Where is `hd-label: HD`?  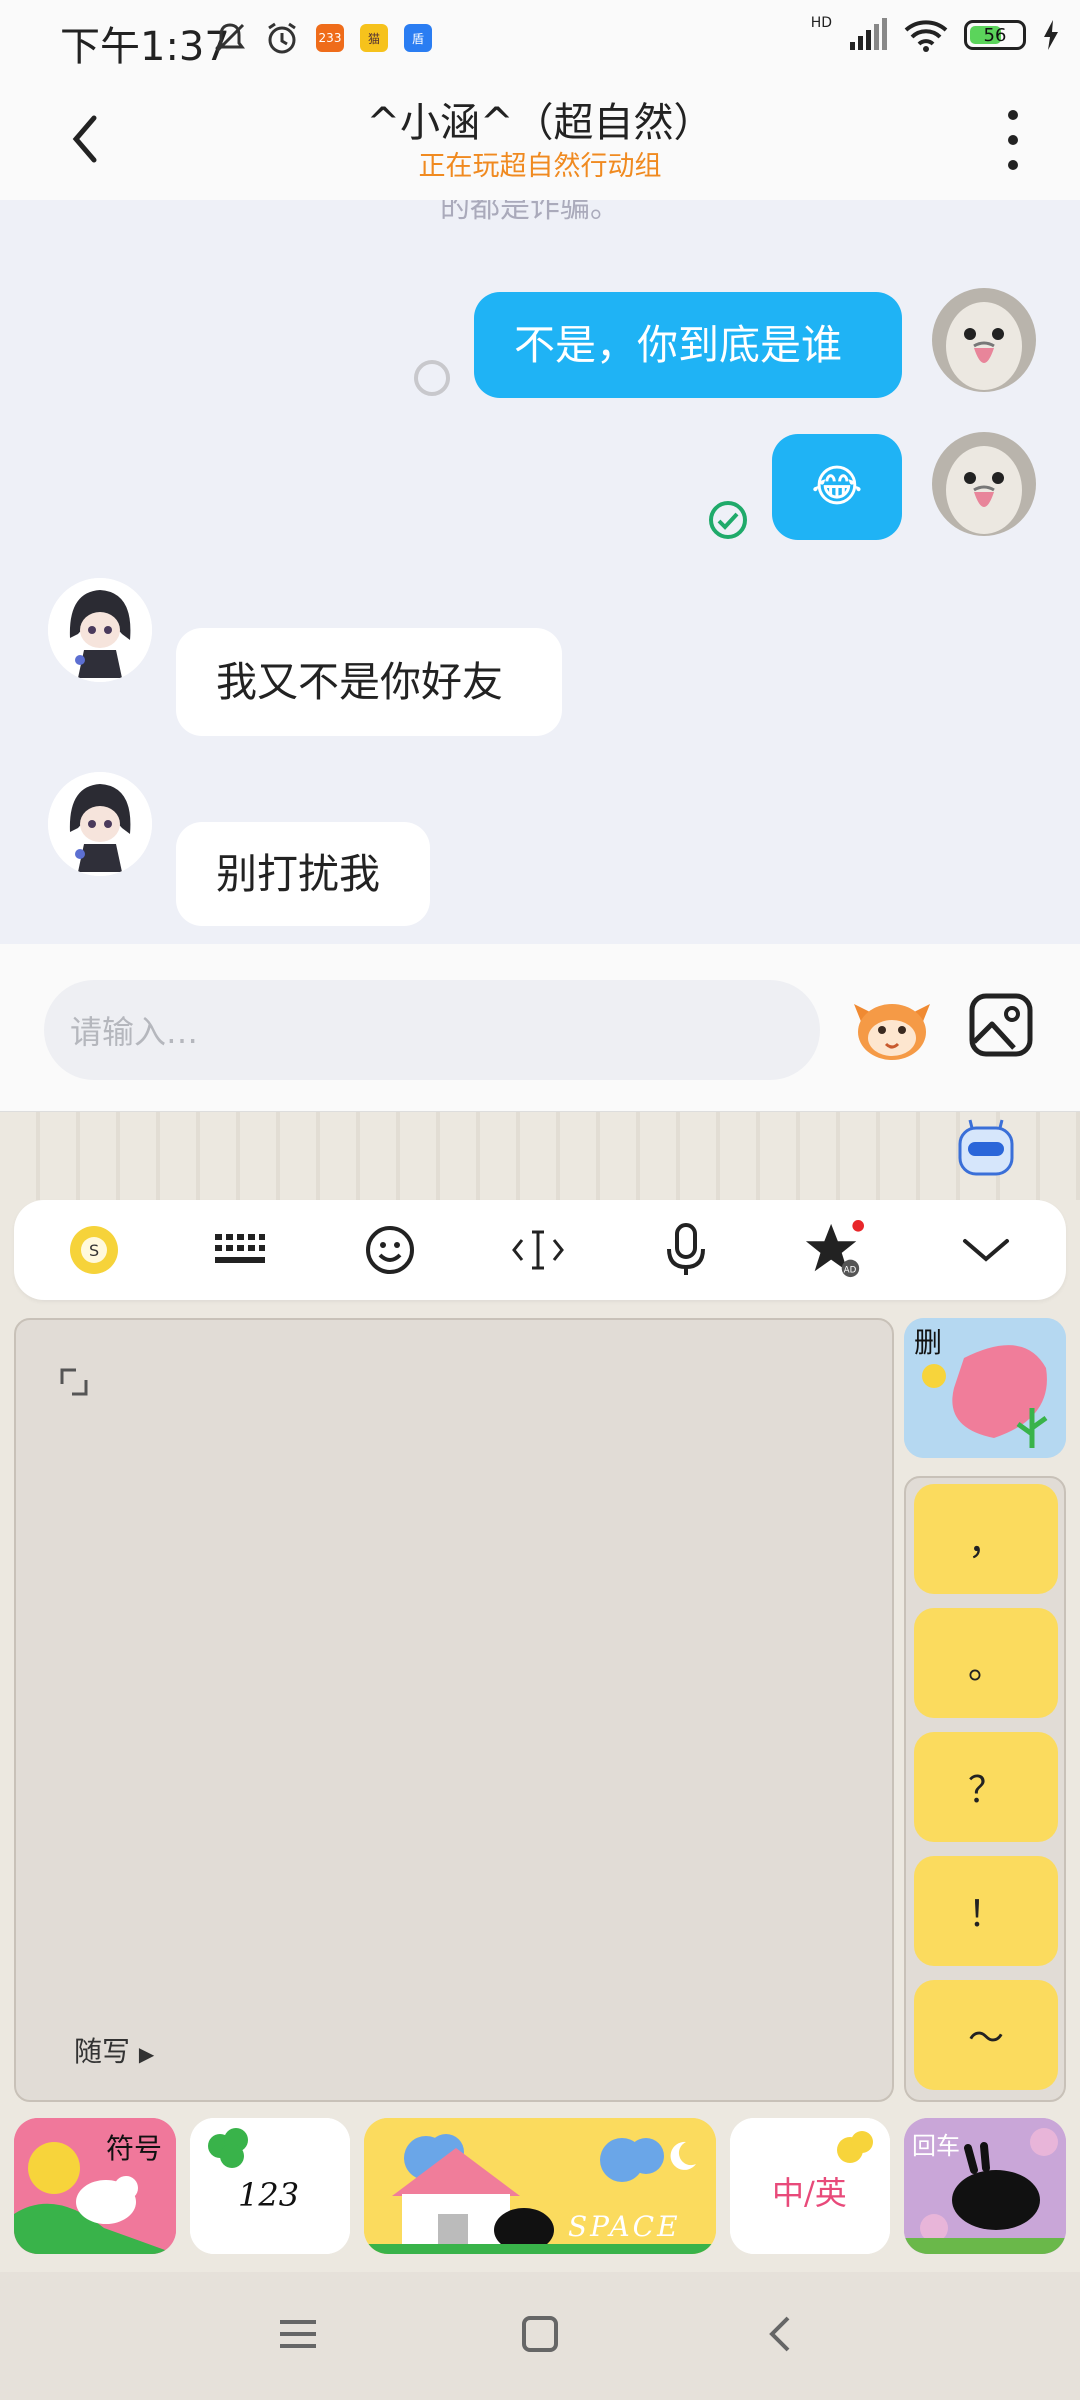 hd-label: HD is located at coordinates (821, 23).